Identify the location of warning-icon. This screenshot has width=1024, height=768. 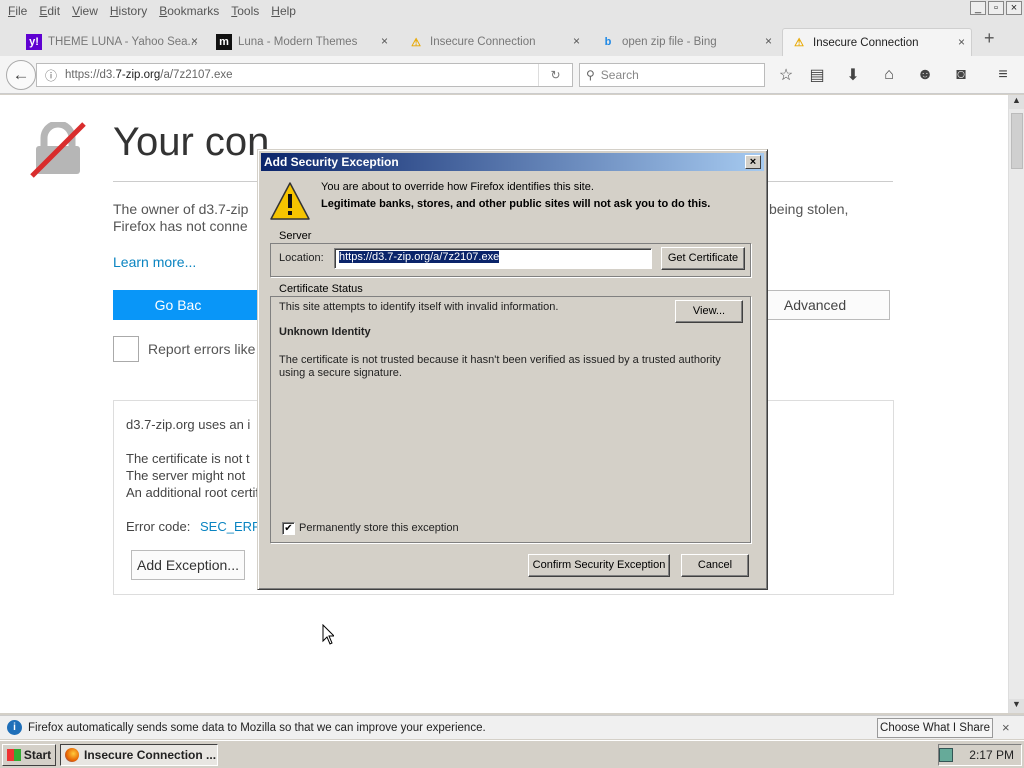
(290, 201).